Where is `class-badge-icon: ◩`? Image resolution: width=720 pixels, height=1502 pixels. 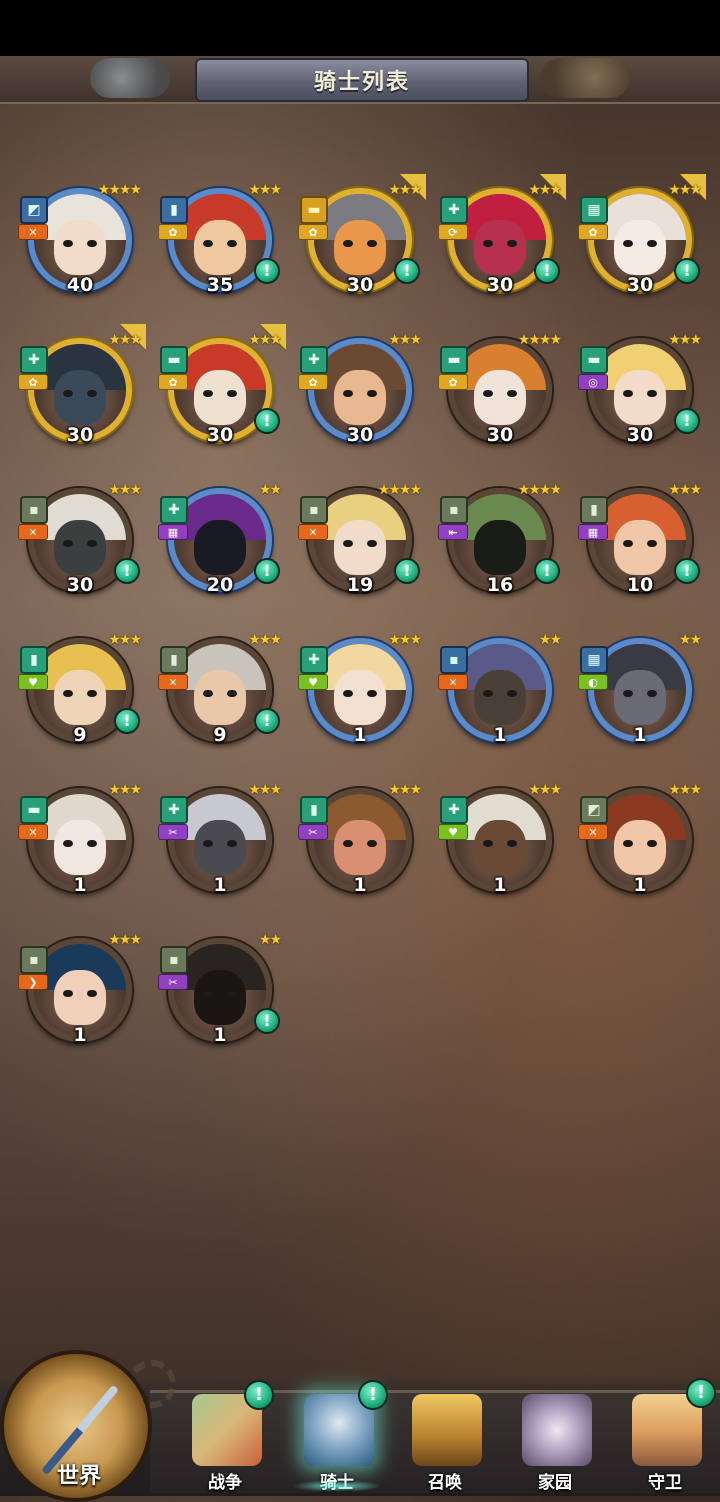 class-badge-icon: ◩ is located at coordinates (594, 810).